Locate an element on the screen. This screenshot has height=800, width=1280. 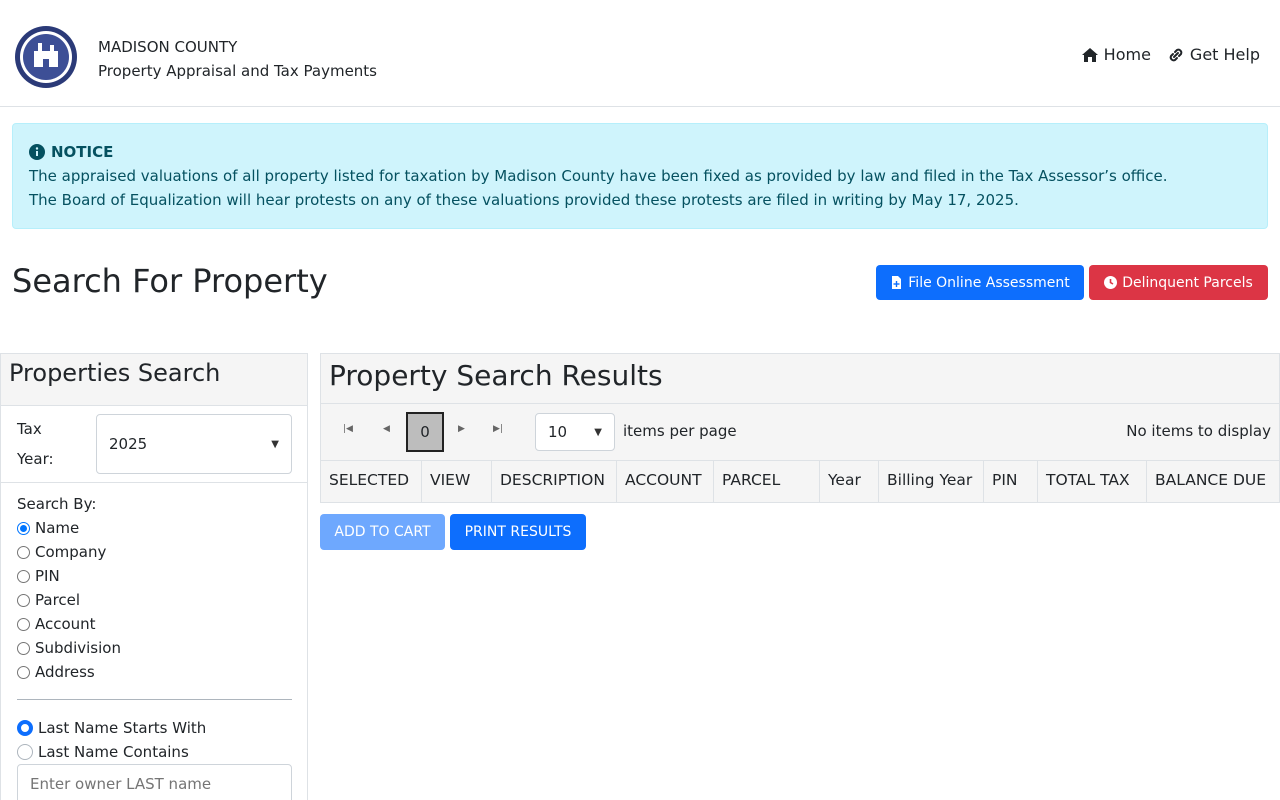
column-header-selected: SELECTED is located at coordinates (371, 481).